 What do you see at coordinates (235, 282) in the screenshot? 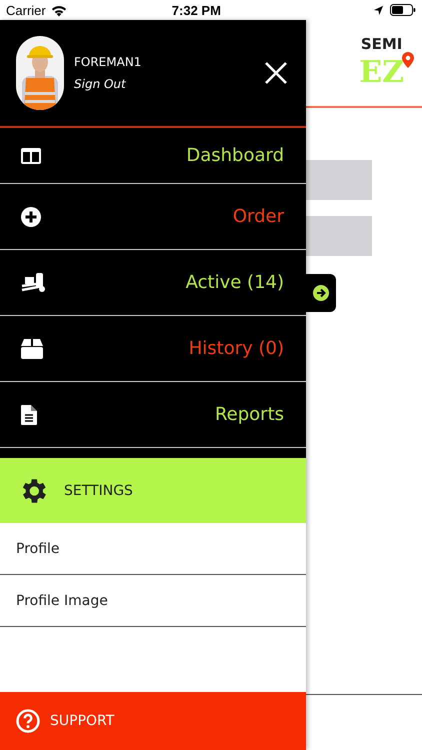
I see `menu-label: Active (14)` at bounding box center [235, 282].